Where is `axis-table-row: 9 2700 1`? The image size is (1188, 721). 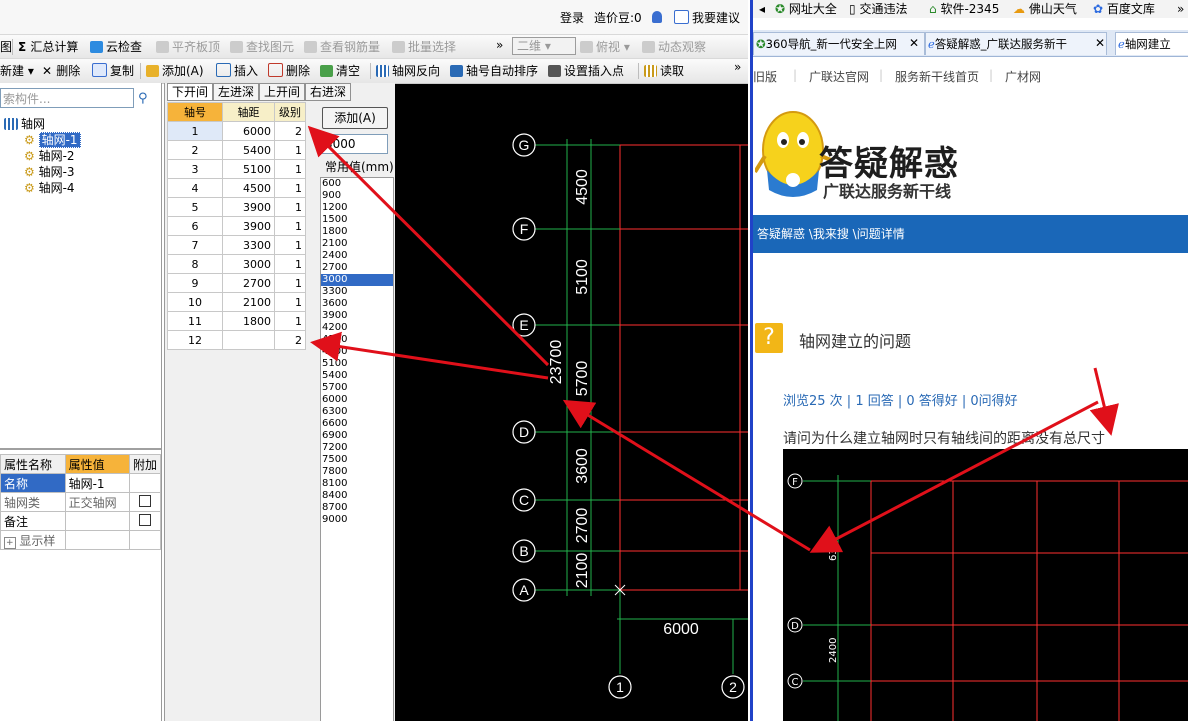 axis-table-row: 9 2700 1 is located at coordinates (236, 283).